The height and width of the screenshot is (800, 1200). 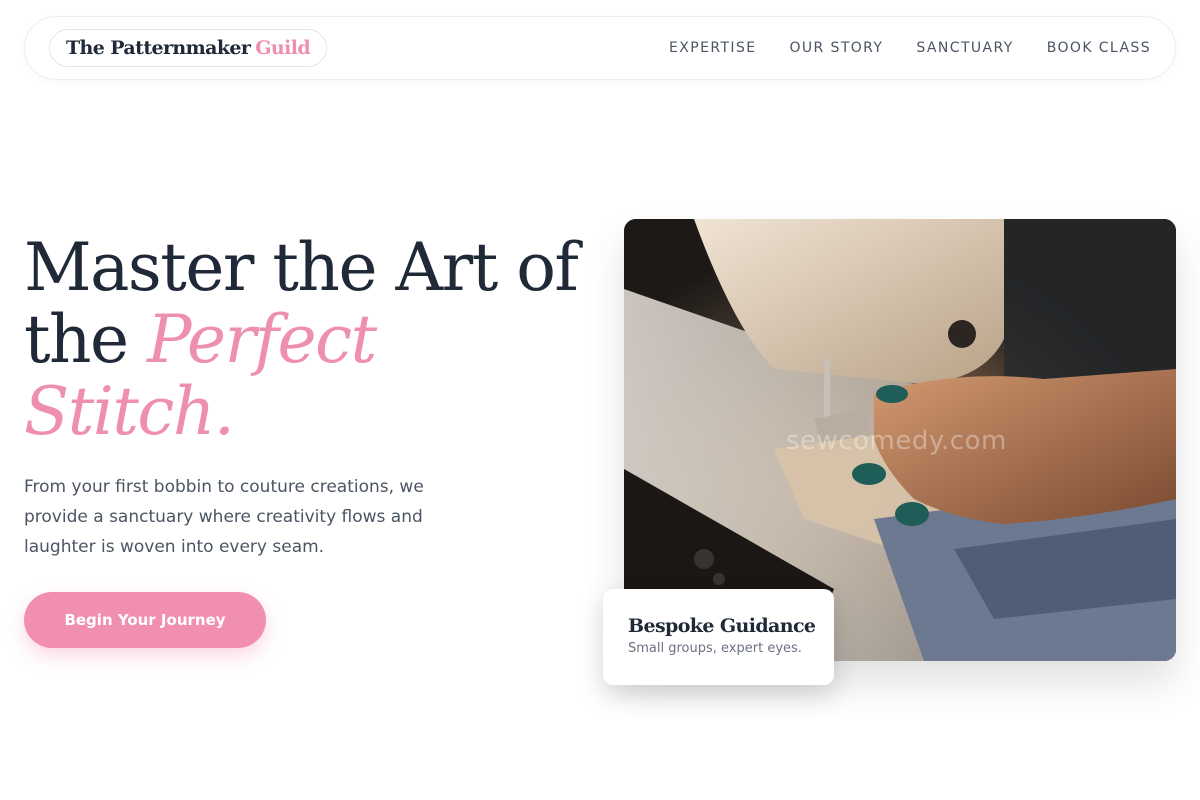 What do you see at coordinates (301, 267) in the screenshot?
I see `hero-title-line1: Master the Art of` at bounding box center [301, 267].